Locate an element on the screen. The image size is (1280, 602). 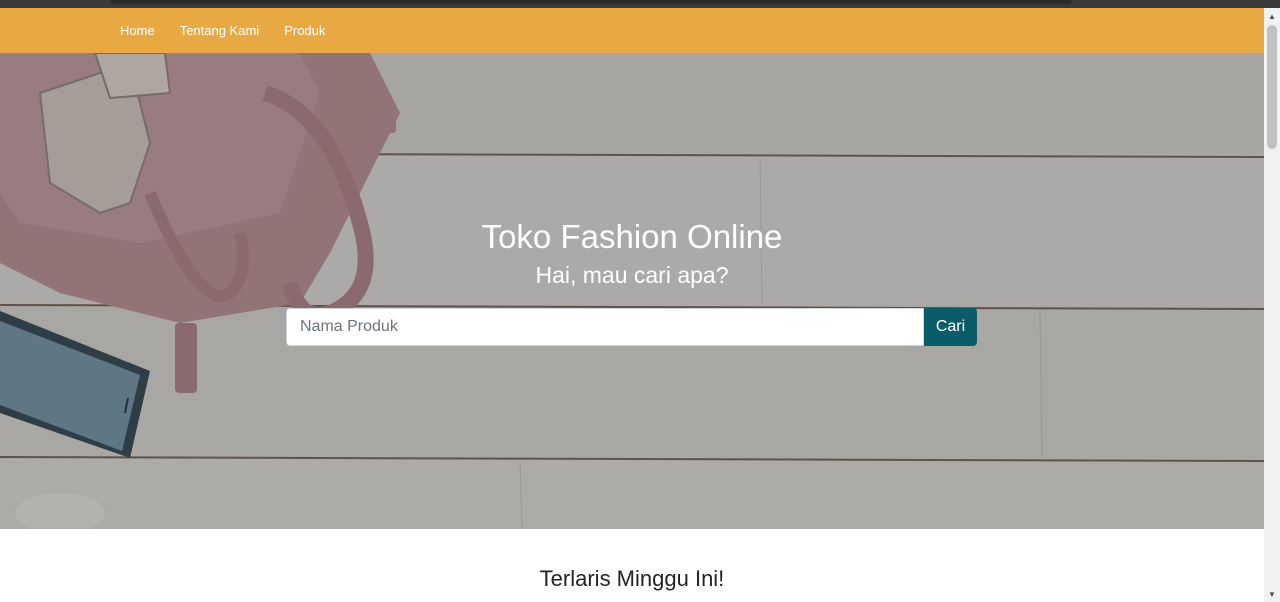
nav-links: Home Tentang Kami Produk is located at coordinates (235, 30).